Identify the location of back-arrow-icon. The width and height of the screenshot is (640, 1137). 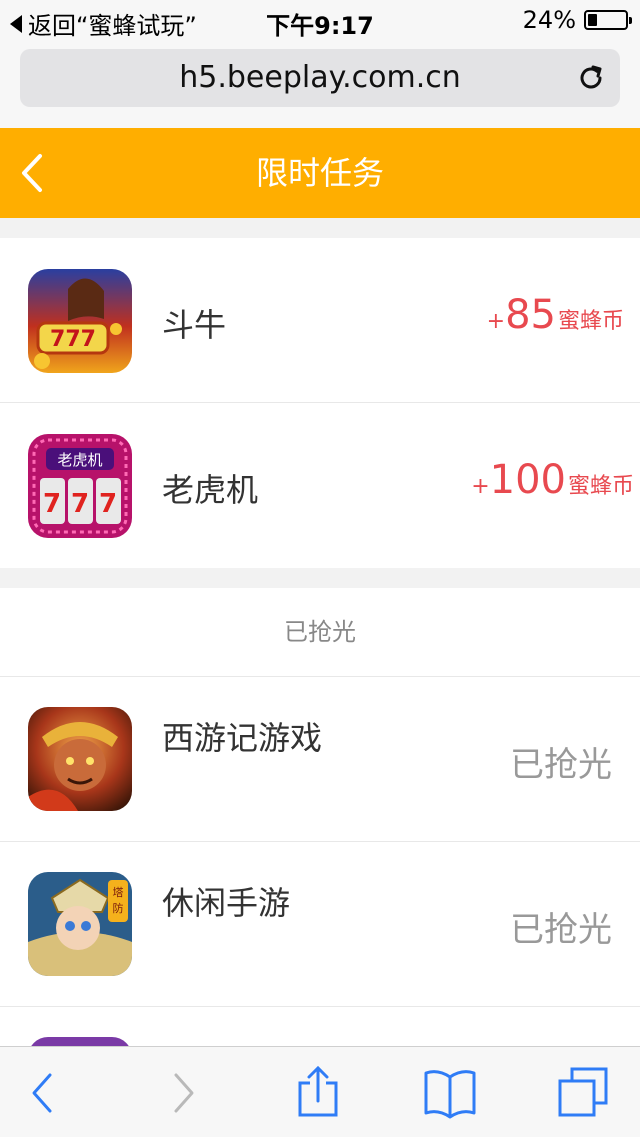
(16, 23).